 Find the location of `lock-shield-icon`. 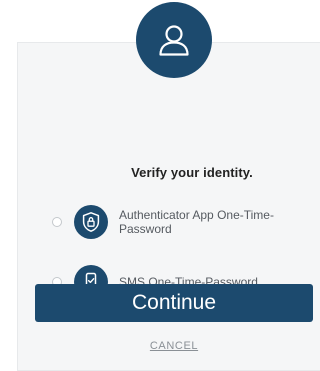

lock-shield-icon is located at coordinates (91, 222).